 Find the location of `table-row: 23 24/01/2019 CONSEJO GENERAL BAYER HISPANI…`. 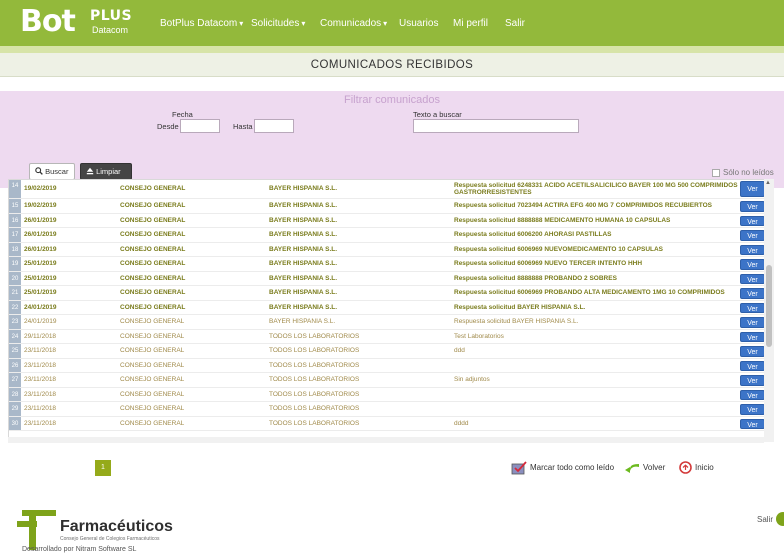

table-row: 23 24/01/2019 CONSEJO GENERAL BAYER HISPANI… is located at coordinates (387, 322).